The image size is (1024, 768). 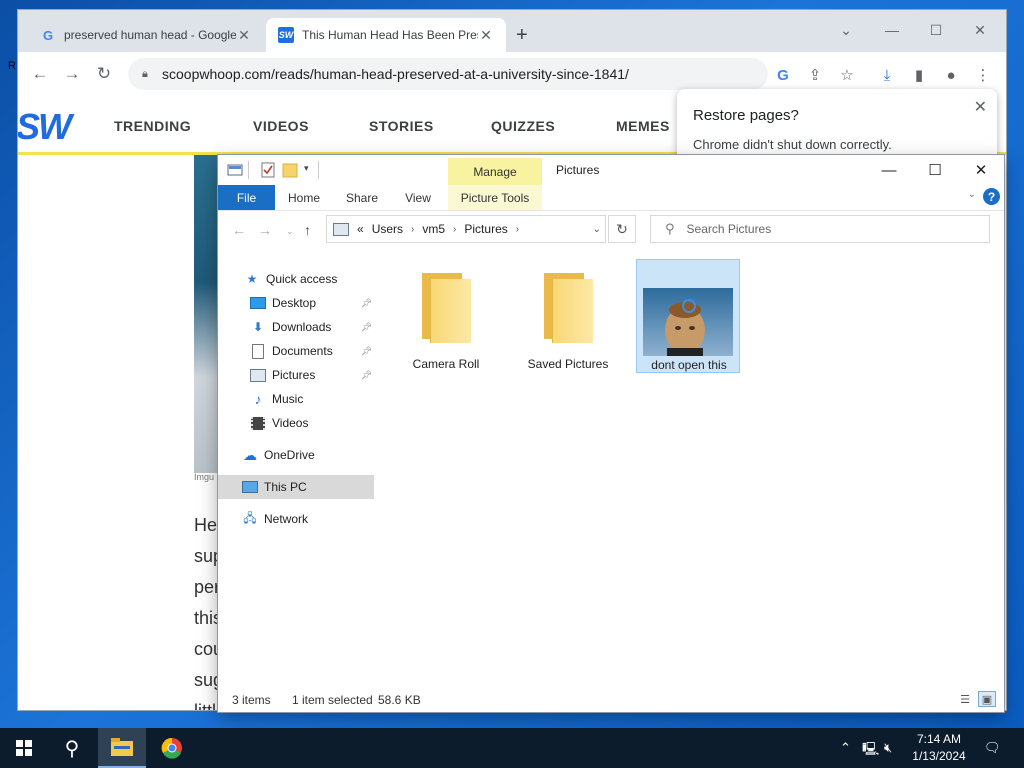 I want to click on address-dropdown-icon: ⌄, so click(x=597, y=229).